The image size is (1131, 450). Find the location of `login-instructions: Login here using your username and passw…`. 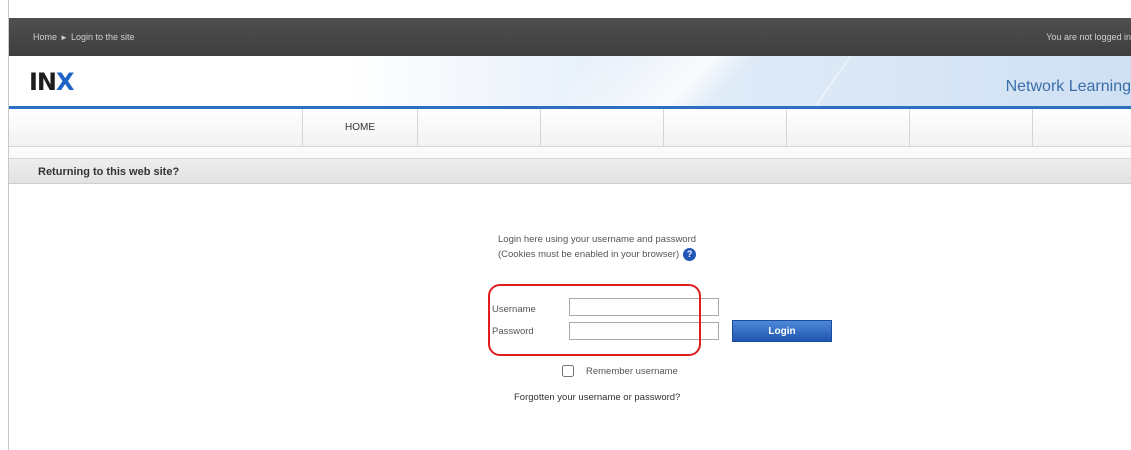

login-instructions: Login here using your username and passw… is located at coordinates (597, 247).